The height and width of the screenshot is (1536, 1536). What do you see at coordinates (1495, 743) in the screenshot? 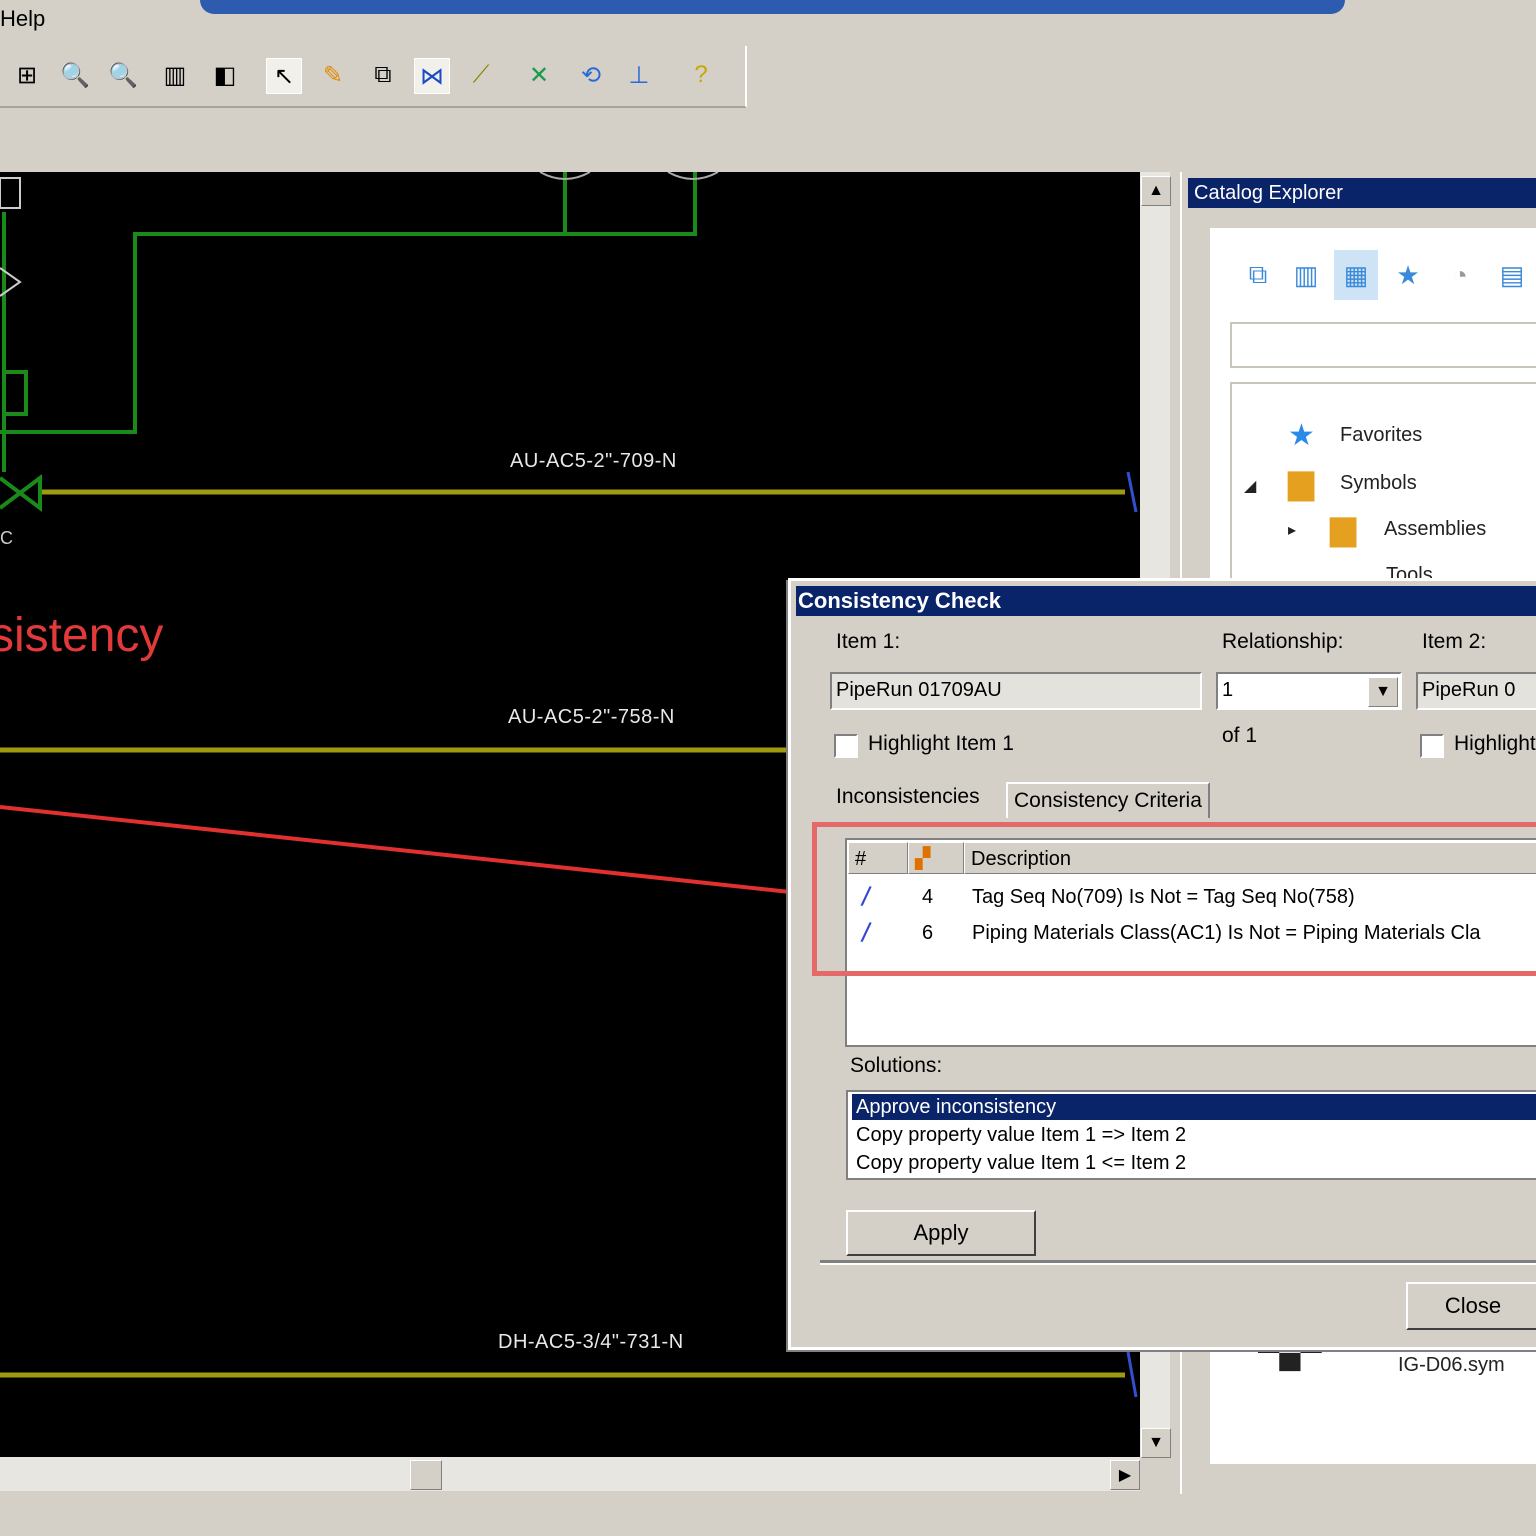
I see `highlight-item2-label: Highlight` at bounding box center [1495, 743].